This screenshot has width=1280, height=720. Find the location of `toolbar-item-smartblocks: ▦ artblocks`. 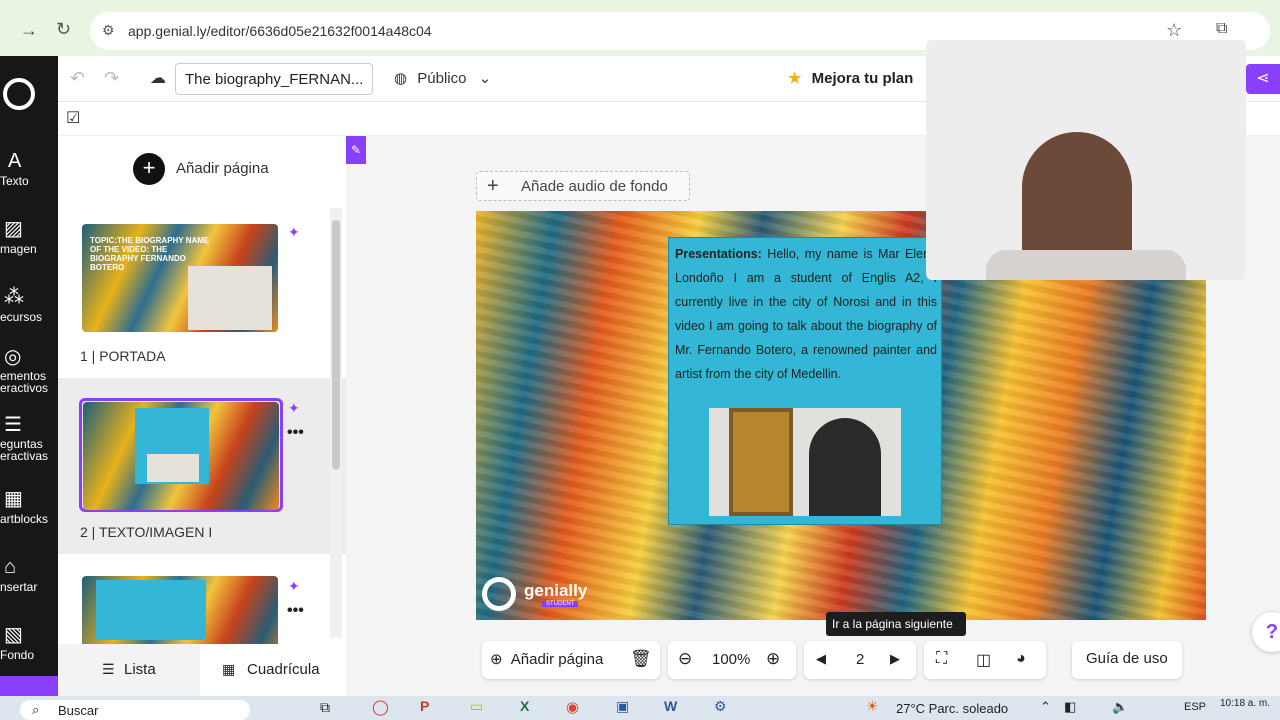

toolbar-item-smartblocks: ▦ artblocks is located at coordinates (29, 507).